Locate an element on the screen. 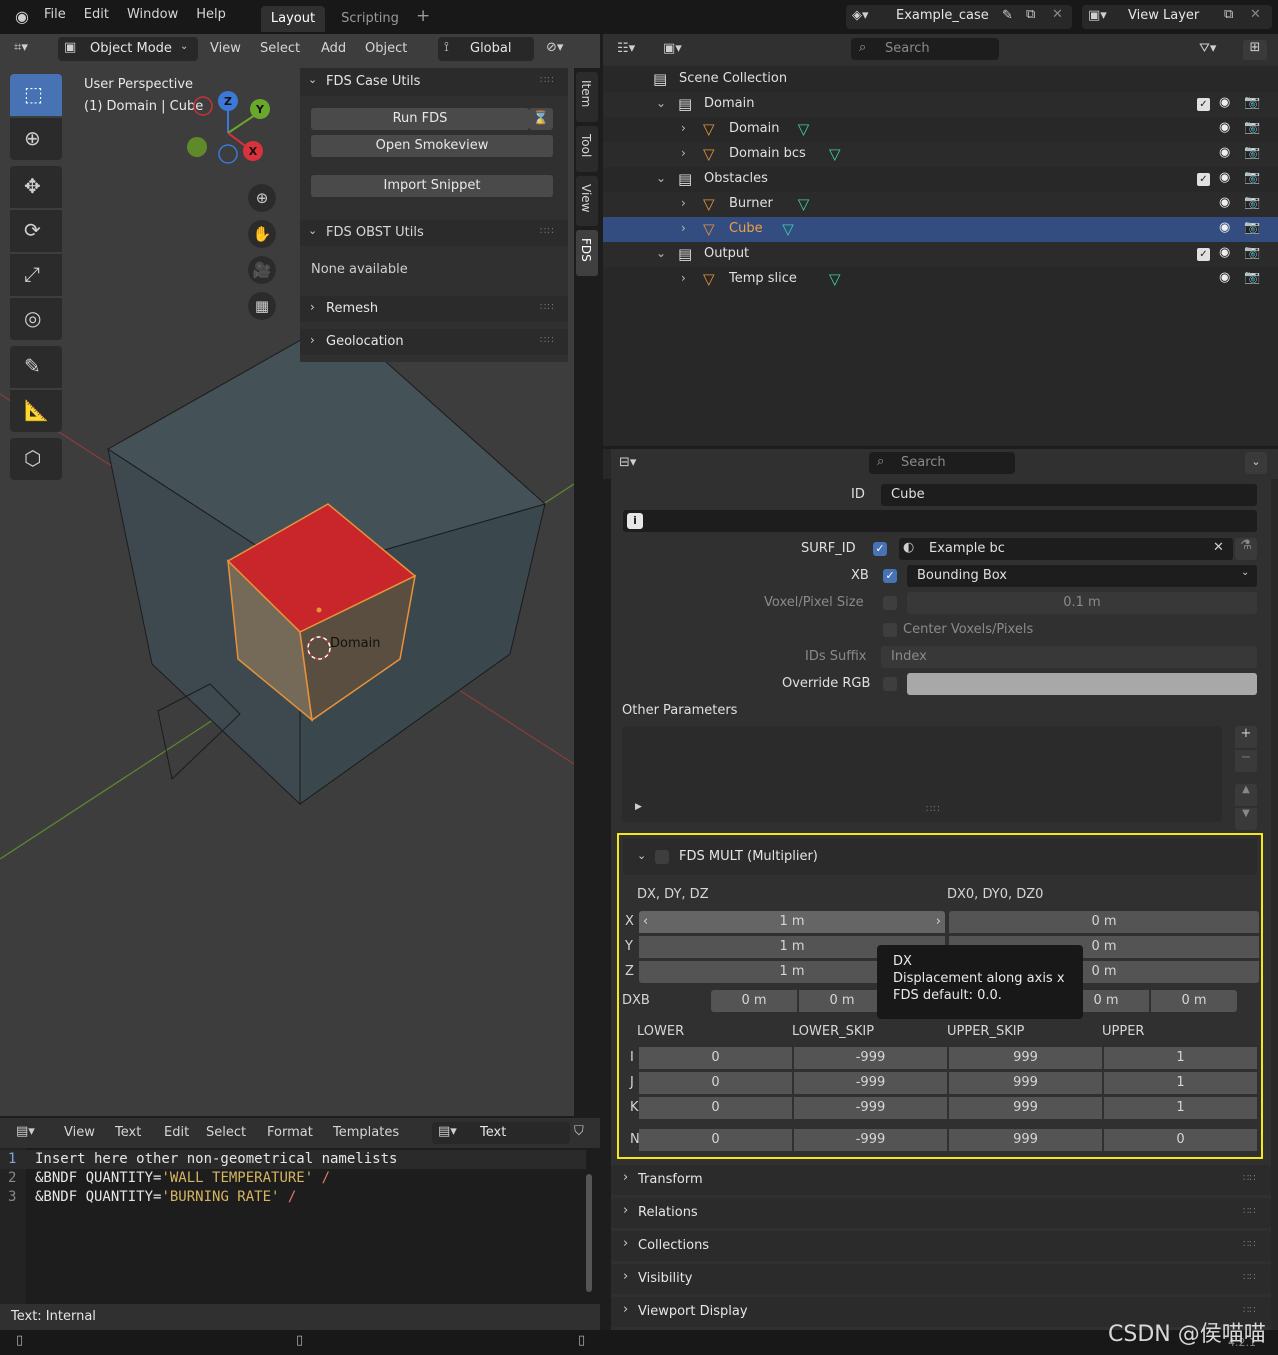 This screenshot has height=1355, width=1278. filter-icon: ⛛▾ is located at coordinates (1207, 48).